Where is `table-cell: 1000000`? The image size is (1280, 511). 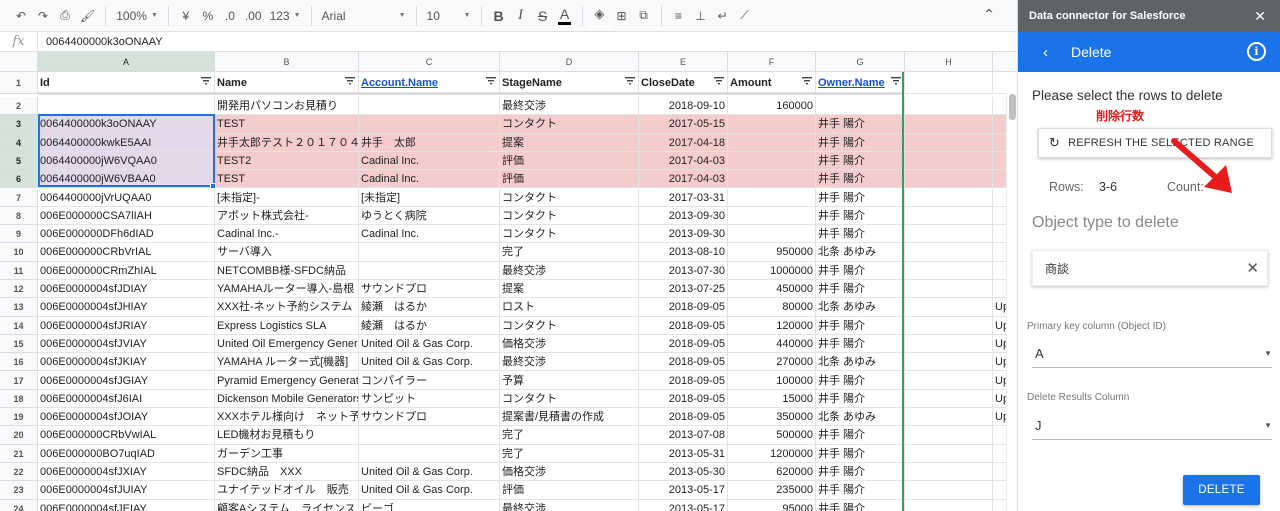
table-cell: 1000000 is located at coordinates (772, 270).